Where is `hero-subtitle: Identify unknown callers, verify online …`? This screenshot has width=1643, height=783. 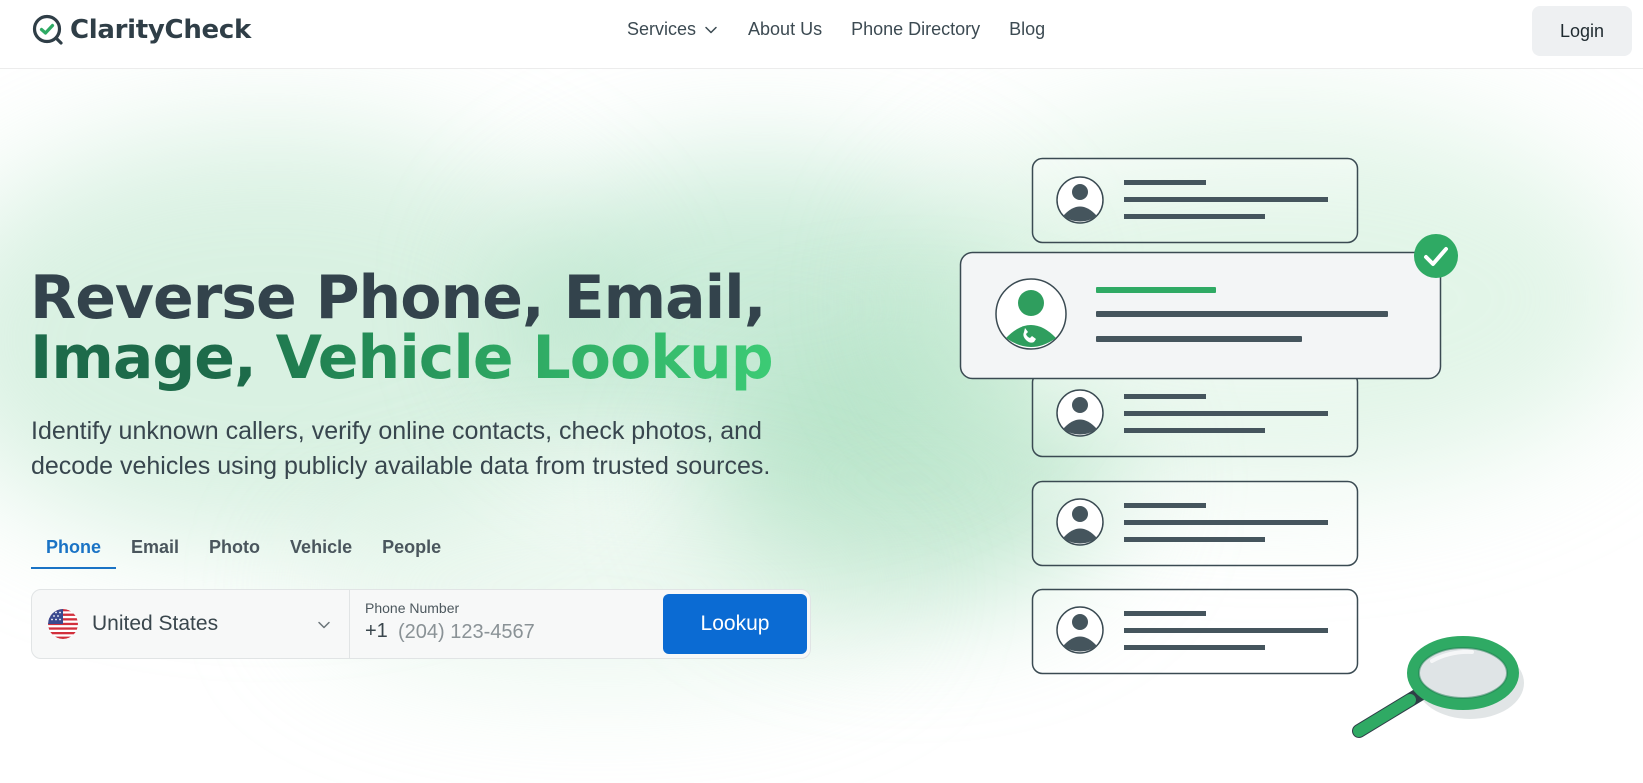 hero-subtitle: Identify unknown callers, verify online … is located at coordinates (401, 448).